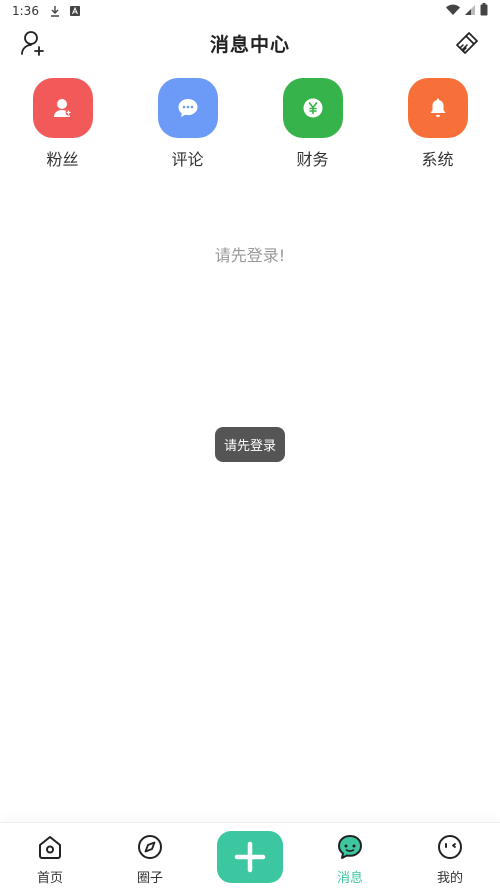  I want to click on category-comments-label: 评论, so click(187, 159).